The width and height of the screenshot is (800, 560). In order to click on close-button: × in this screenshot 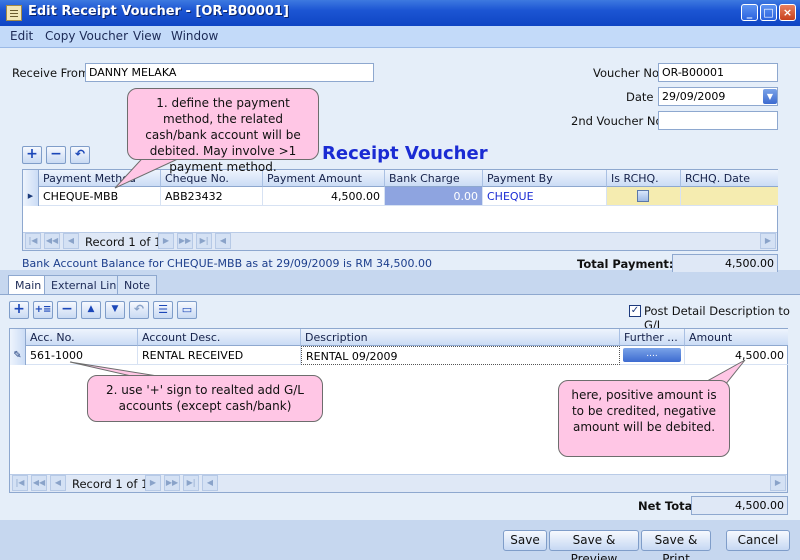, I will do `click(787, 12)`.